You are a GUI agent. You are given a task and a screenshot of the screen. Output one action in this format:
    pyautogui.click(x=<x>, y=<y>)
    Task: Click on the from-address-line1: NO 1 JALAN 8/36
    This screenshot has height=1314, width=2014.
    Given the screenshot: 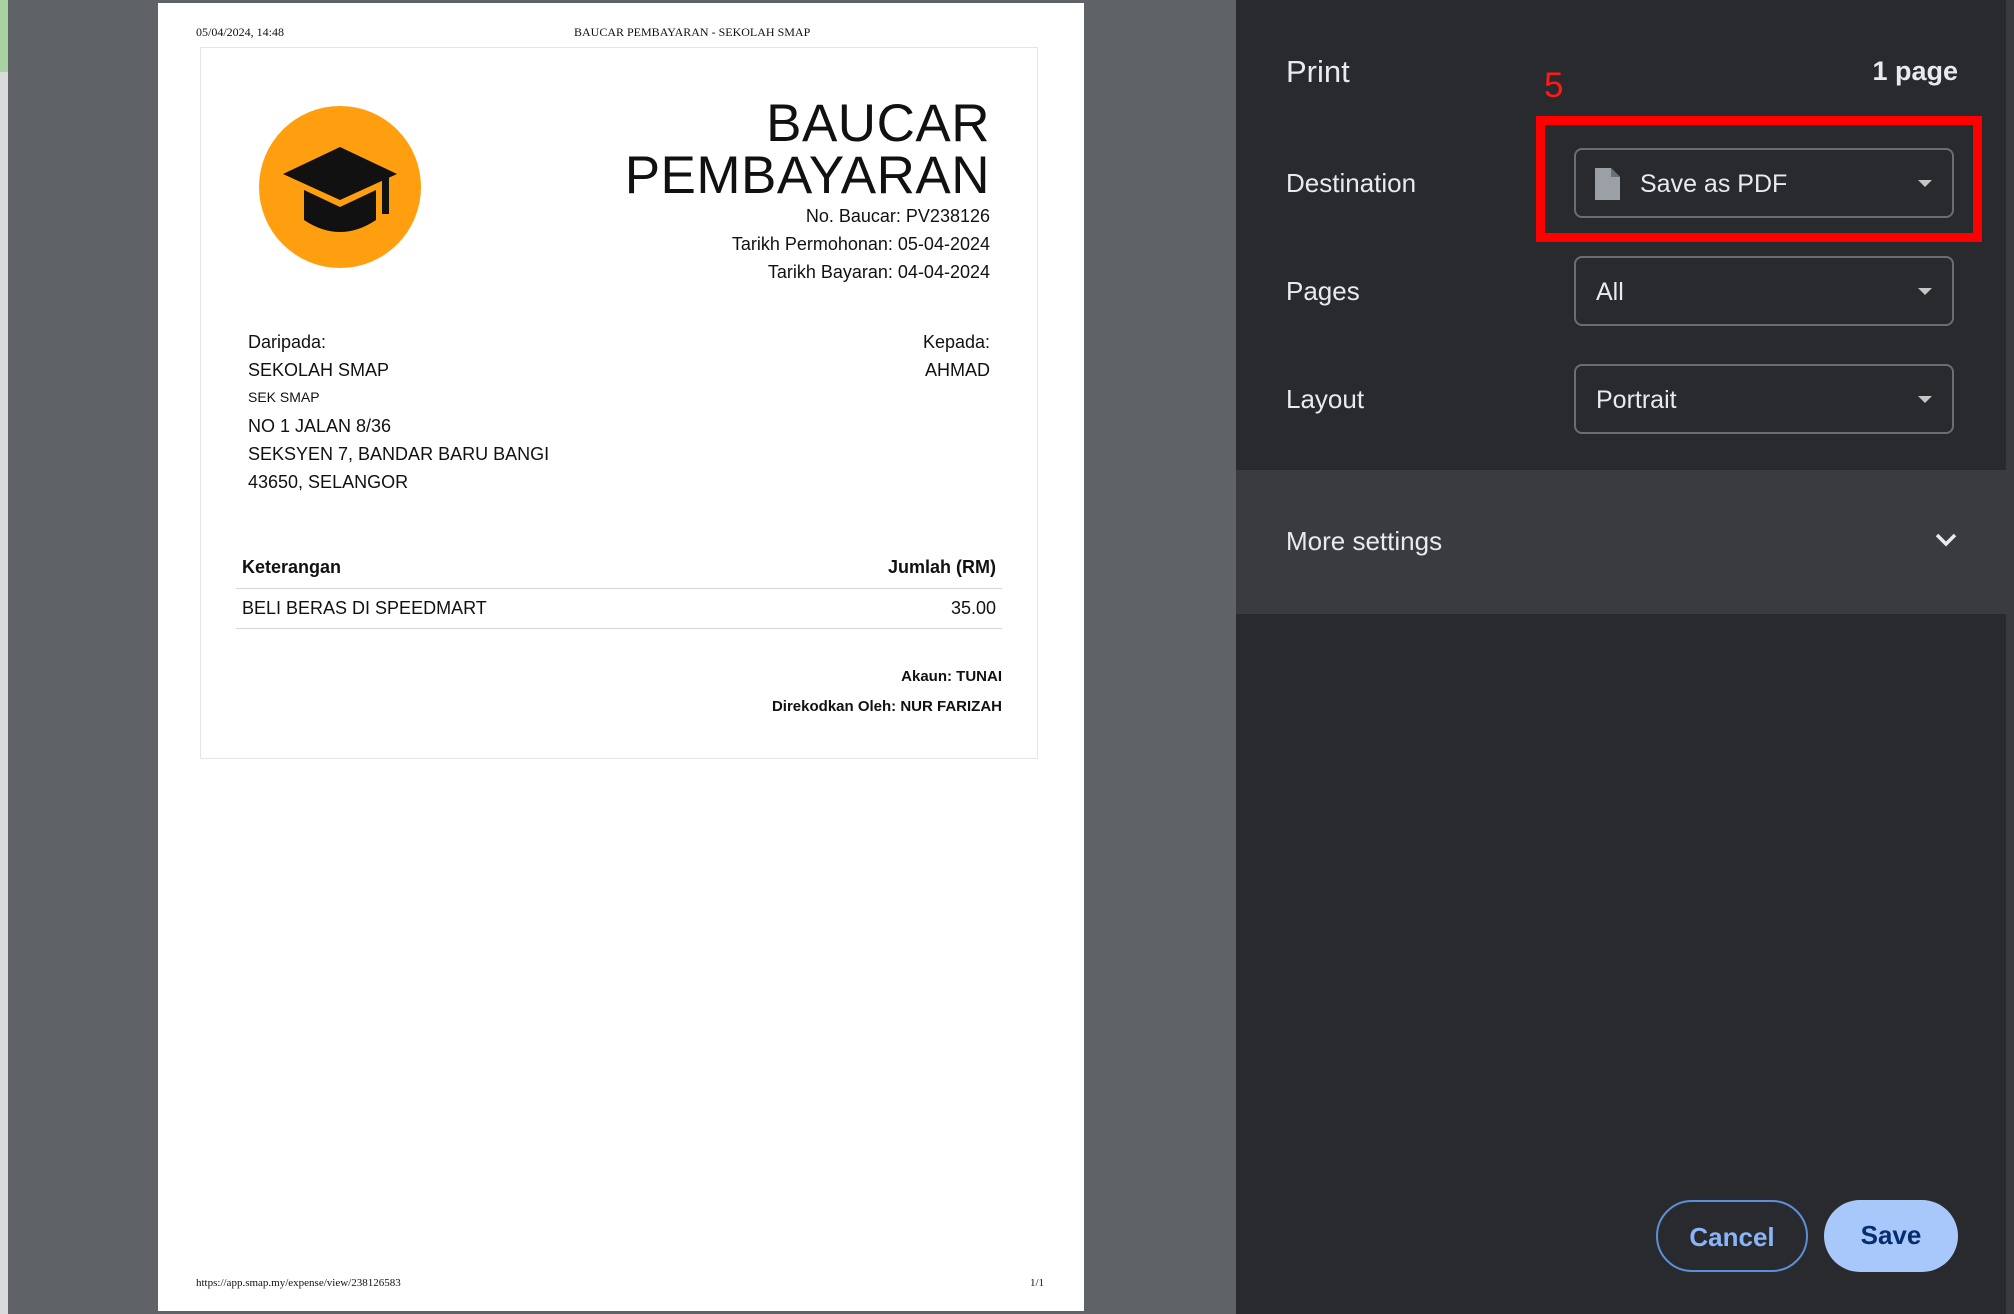 What is the action you would take?
    pyautogui.click(x=320, y=426)
    